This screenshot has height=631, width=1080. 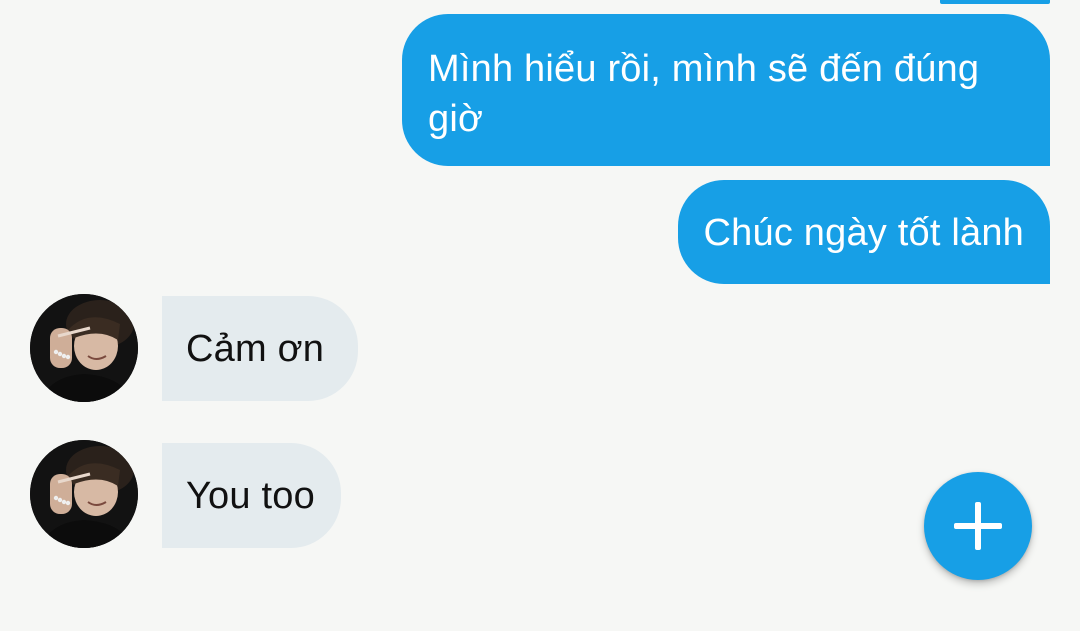 I want to click on message-text: You too, so click(x=250, y=496).